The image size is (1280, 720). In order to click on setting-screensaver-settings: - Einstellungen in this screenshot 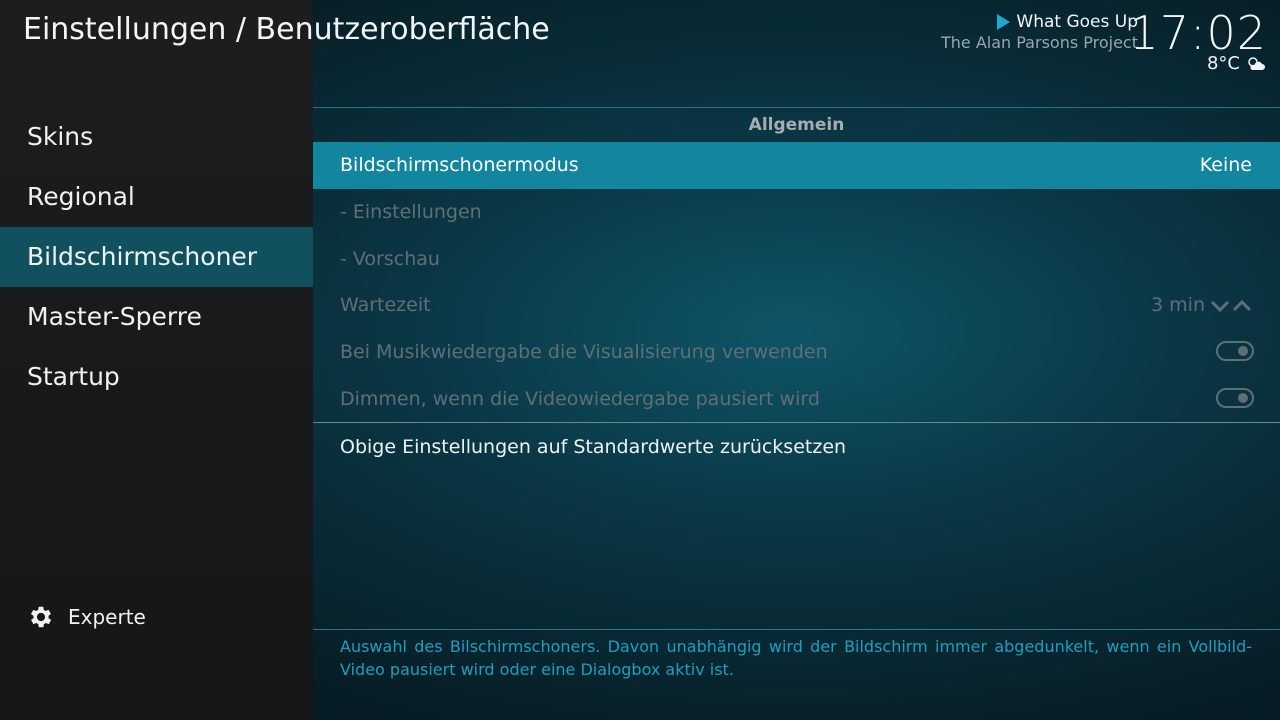, I will do `click(796, 212)`.